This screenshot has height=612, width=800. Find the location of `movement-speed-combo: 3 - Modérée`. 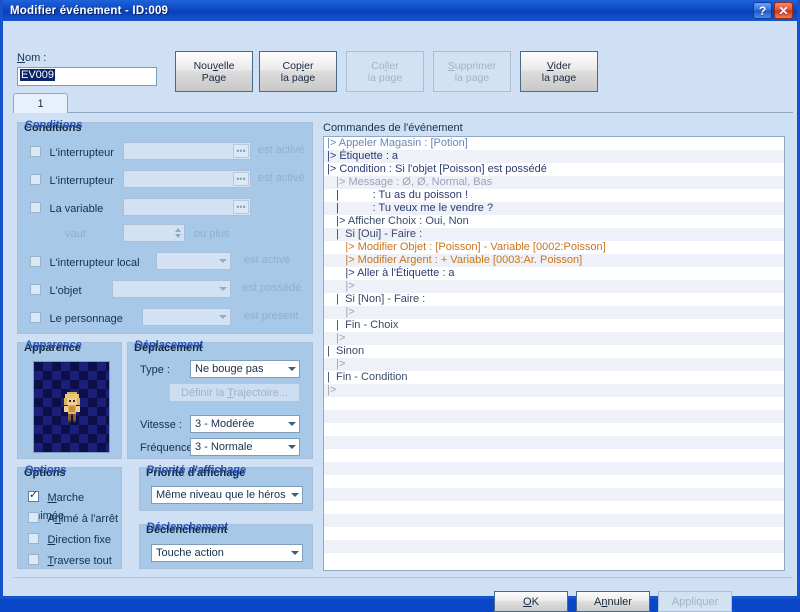

movement-speed-combo: 3 - Modérée is located at coordinates (245, 424).